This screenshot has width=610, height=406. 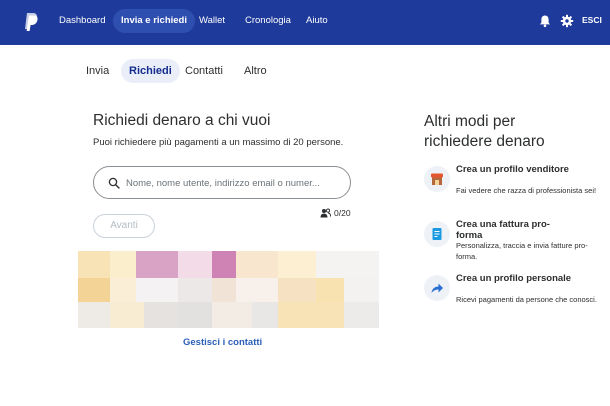 I want to click on contacts-count-icon, so click(x=325, y=213).